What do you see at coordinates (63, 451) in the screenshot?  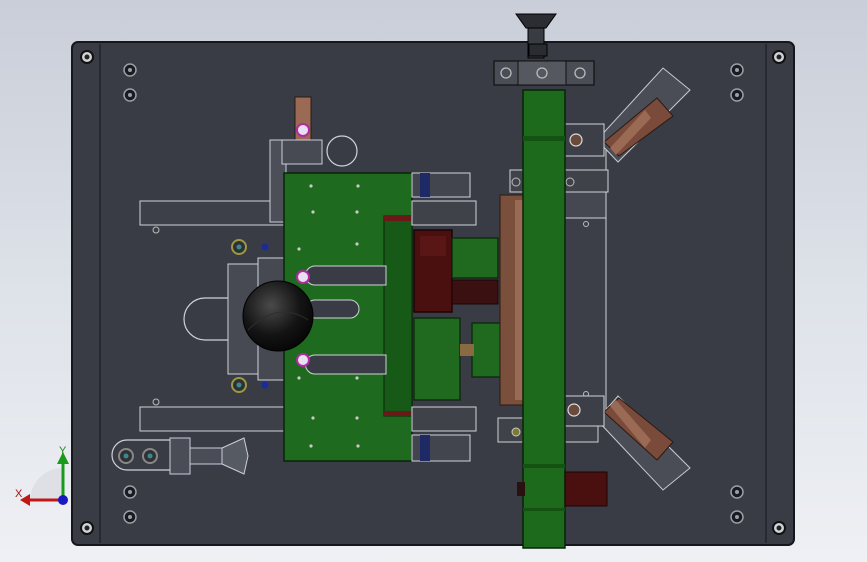 I see `y-axis-label: Y` at bounding box center [63, 451].